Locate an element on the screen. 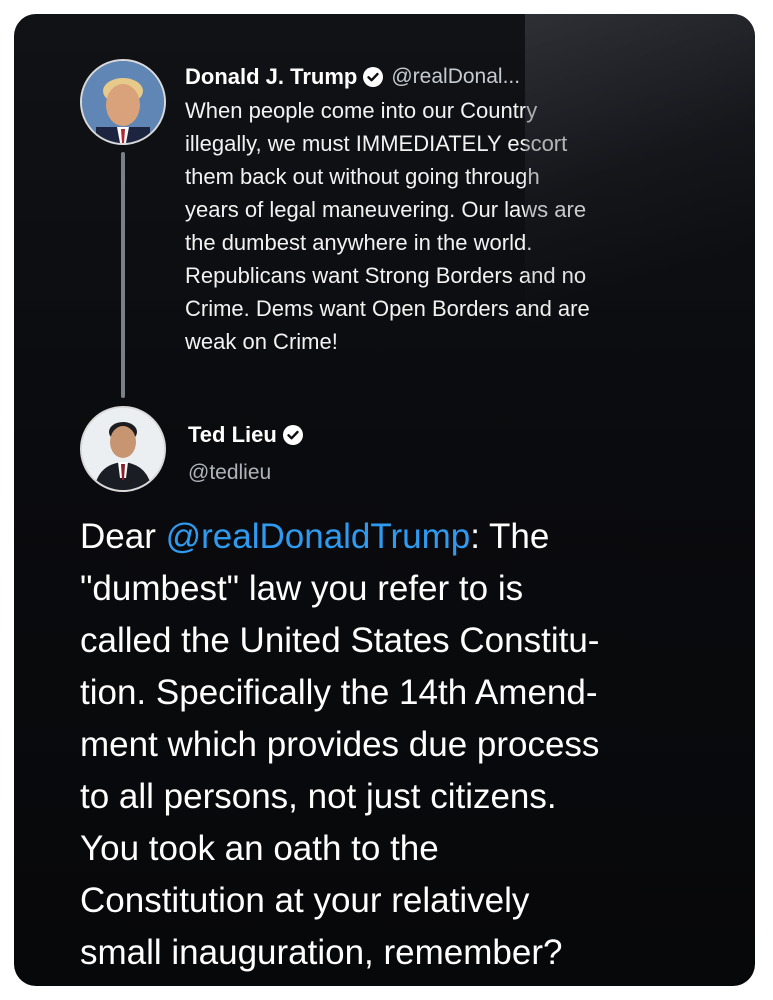 This screenshot has width=773, height=1000. reply-text-line: tion. Specifically the 14th Amend- is located at coordinates (339, 692).